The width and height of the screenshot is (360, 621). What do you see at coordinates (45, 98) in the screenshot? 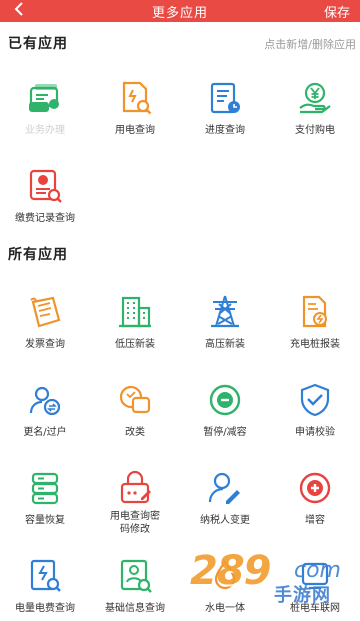
I see `business-card-icon` at bounding box center [45, 98].